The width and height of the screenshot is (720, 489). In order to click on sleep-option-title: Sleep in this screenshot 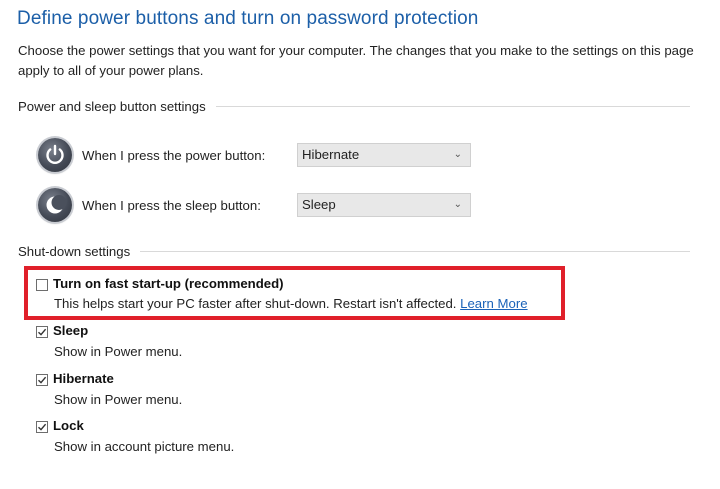, I will do `click(71, 330)`.